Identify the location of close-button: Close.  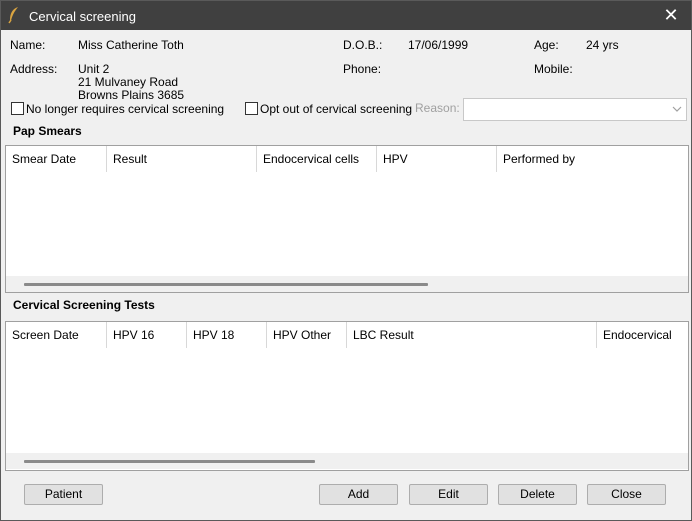
(626, 494).